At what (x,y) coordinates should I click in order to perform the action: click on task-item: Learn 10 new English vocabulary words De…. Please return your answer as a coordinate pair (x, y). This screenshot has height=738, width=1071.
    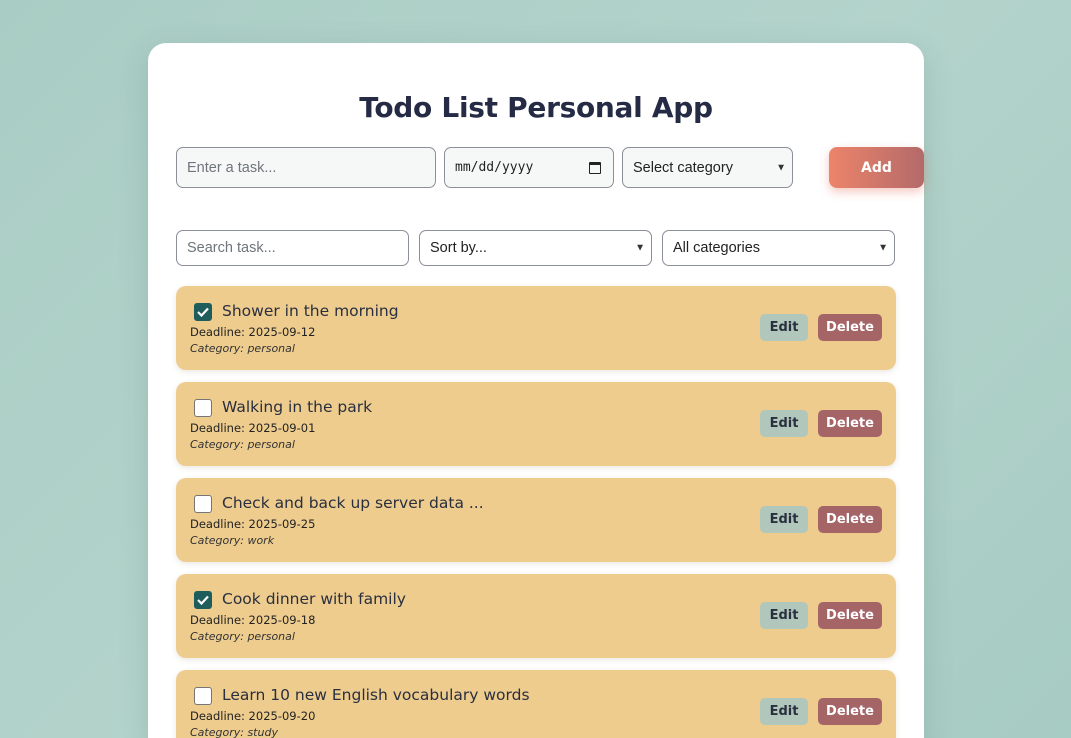
    Looking at the image, I should click on (536, 704).